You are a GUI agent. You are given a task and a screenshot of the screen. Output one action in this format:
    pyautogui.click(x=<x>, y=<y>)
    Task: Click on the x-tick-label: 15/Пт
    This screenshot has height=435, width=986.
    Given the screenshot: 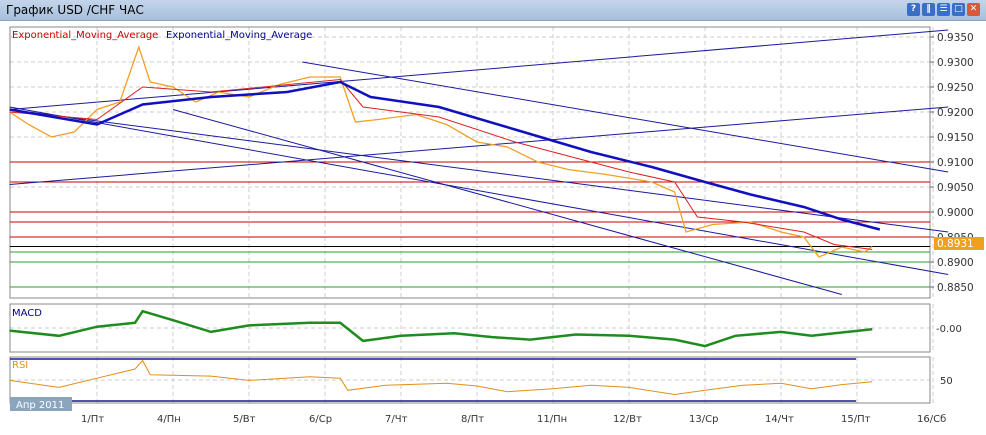 What is the action you would take?
    pyautogui.click(x=856, y=419)
    